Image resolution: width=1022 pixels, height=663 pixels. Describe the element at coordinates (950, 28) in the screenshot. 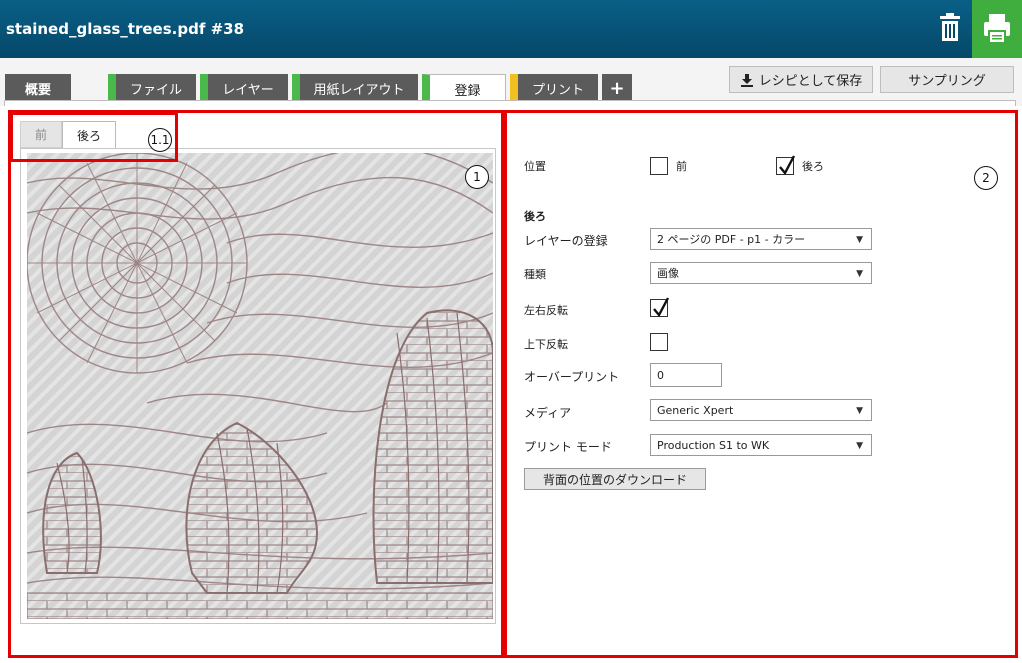

I see `trash-icon` at that location.